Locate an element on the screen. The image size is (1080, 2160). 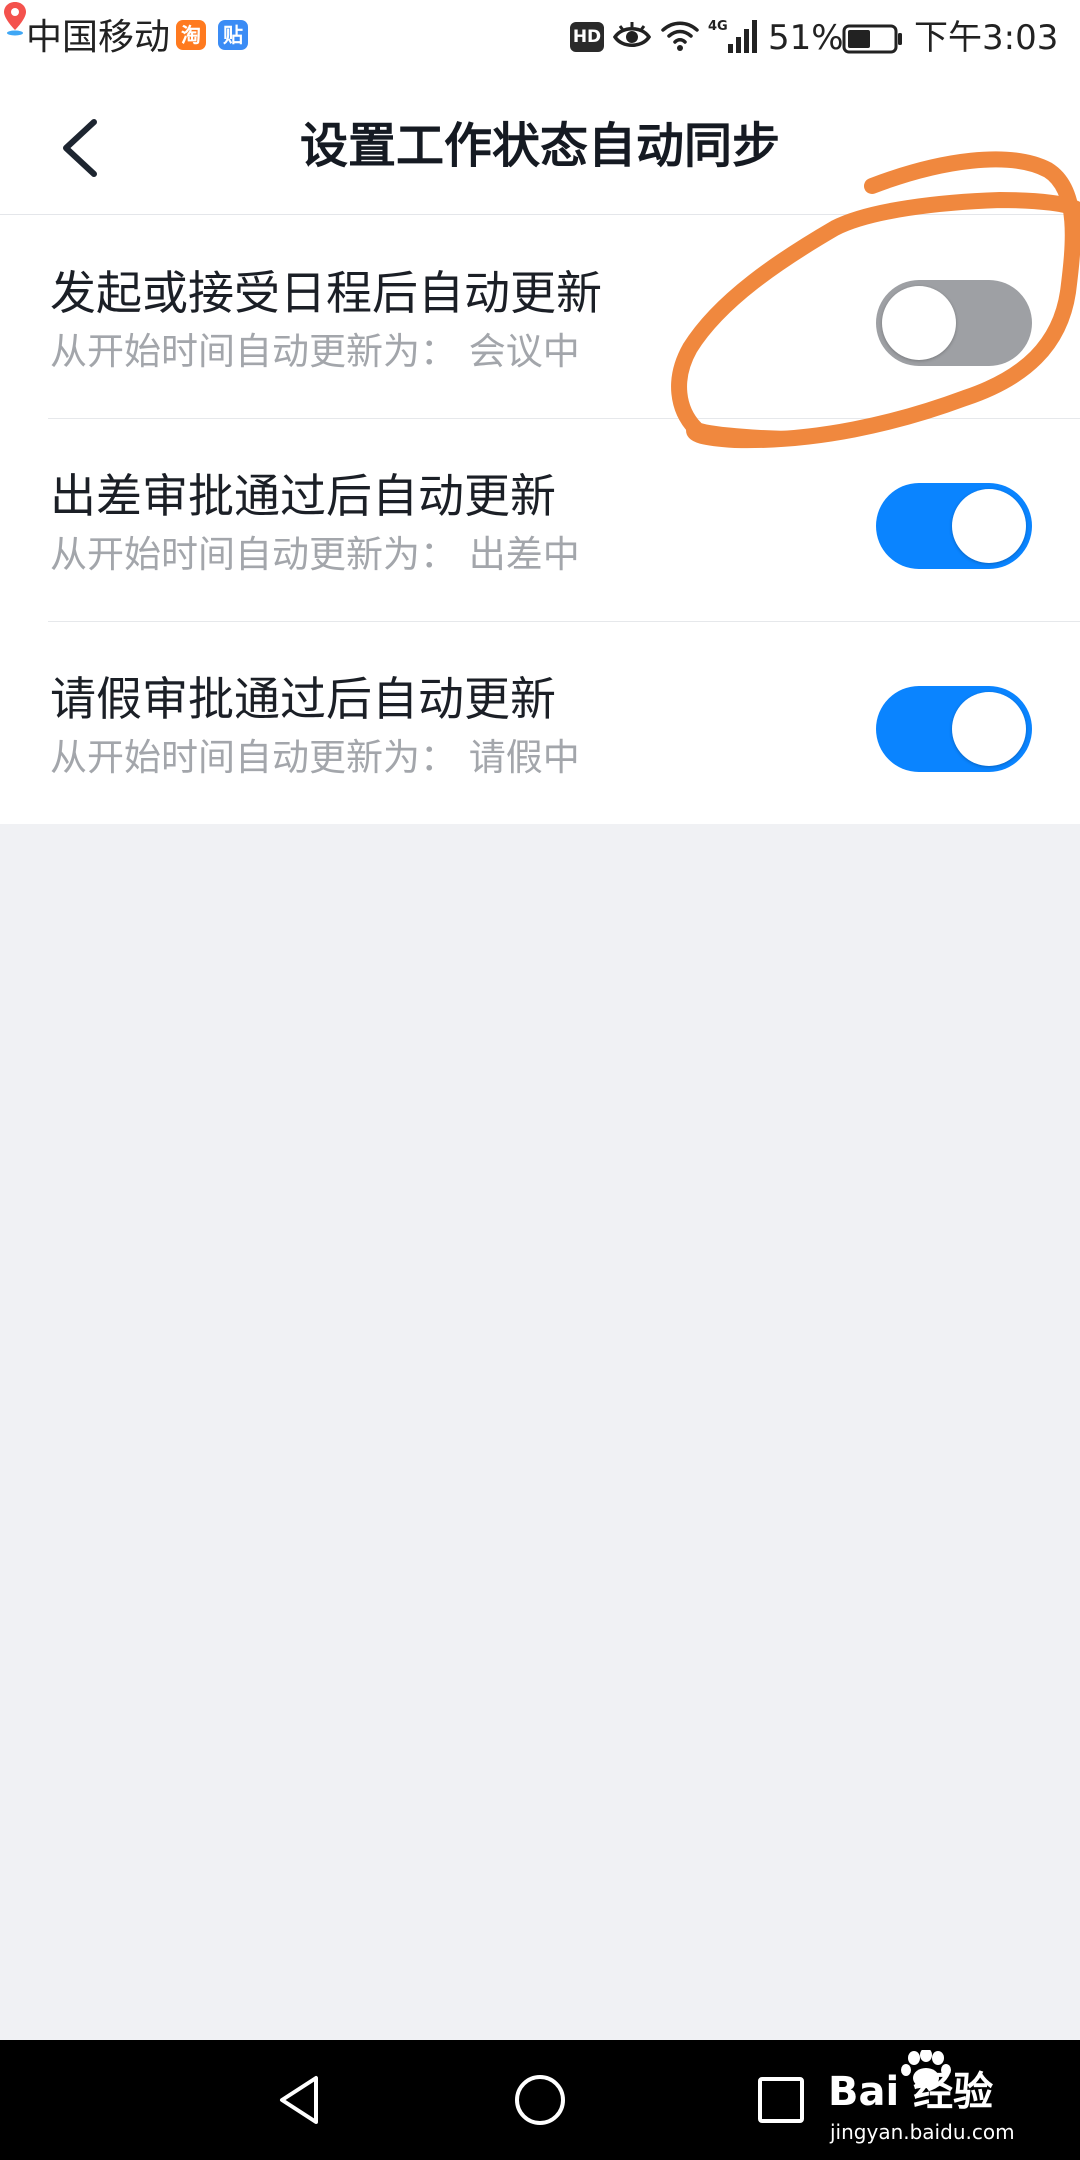
watermark-brand: Bai 经验 is located at coordinates (911, 2092).